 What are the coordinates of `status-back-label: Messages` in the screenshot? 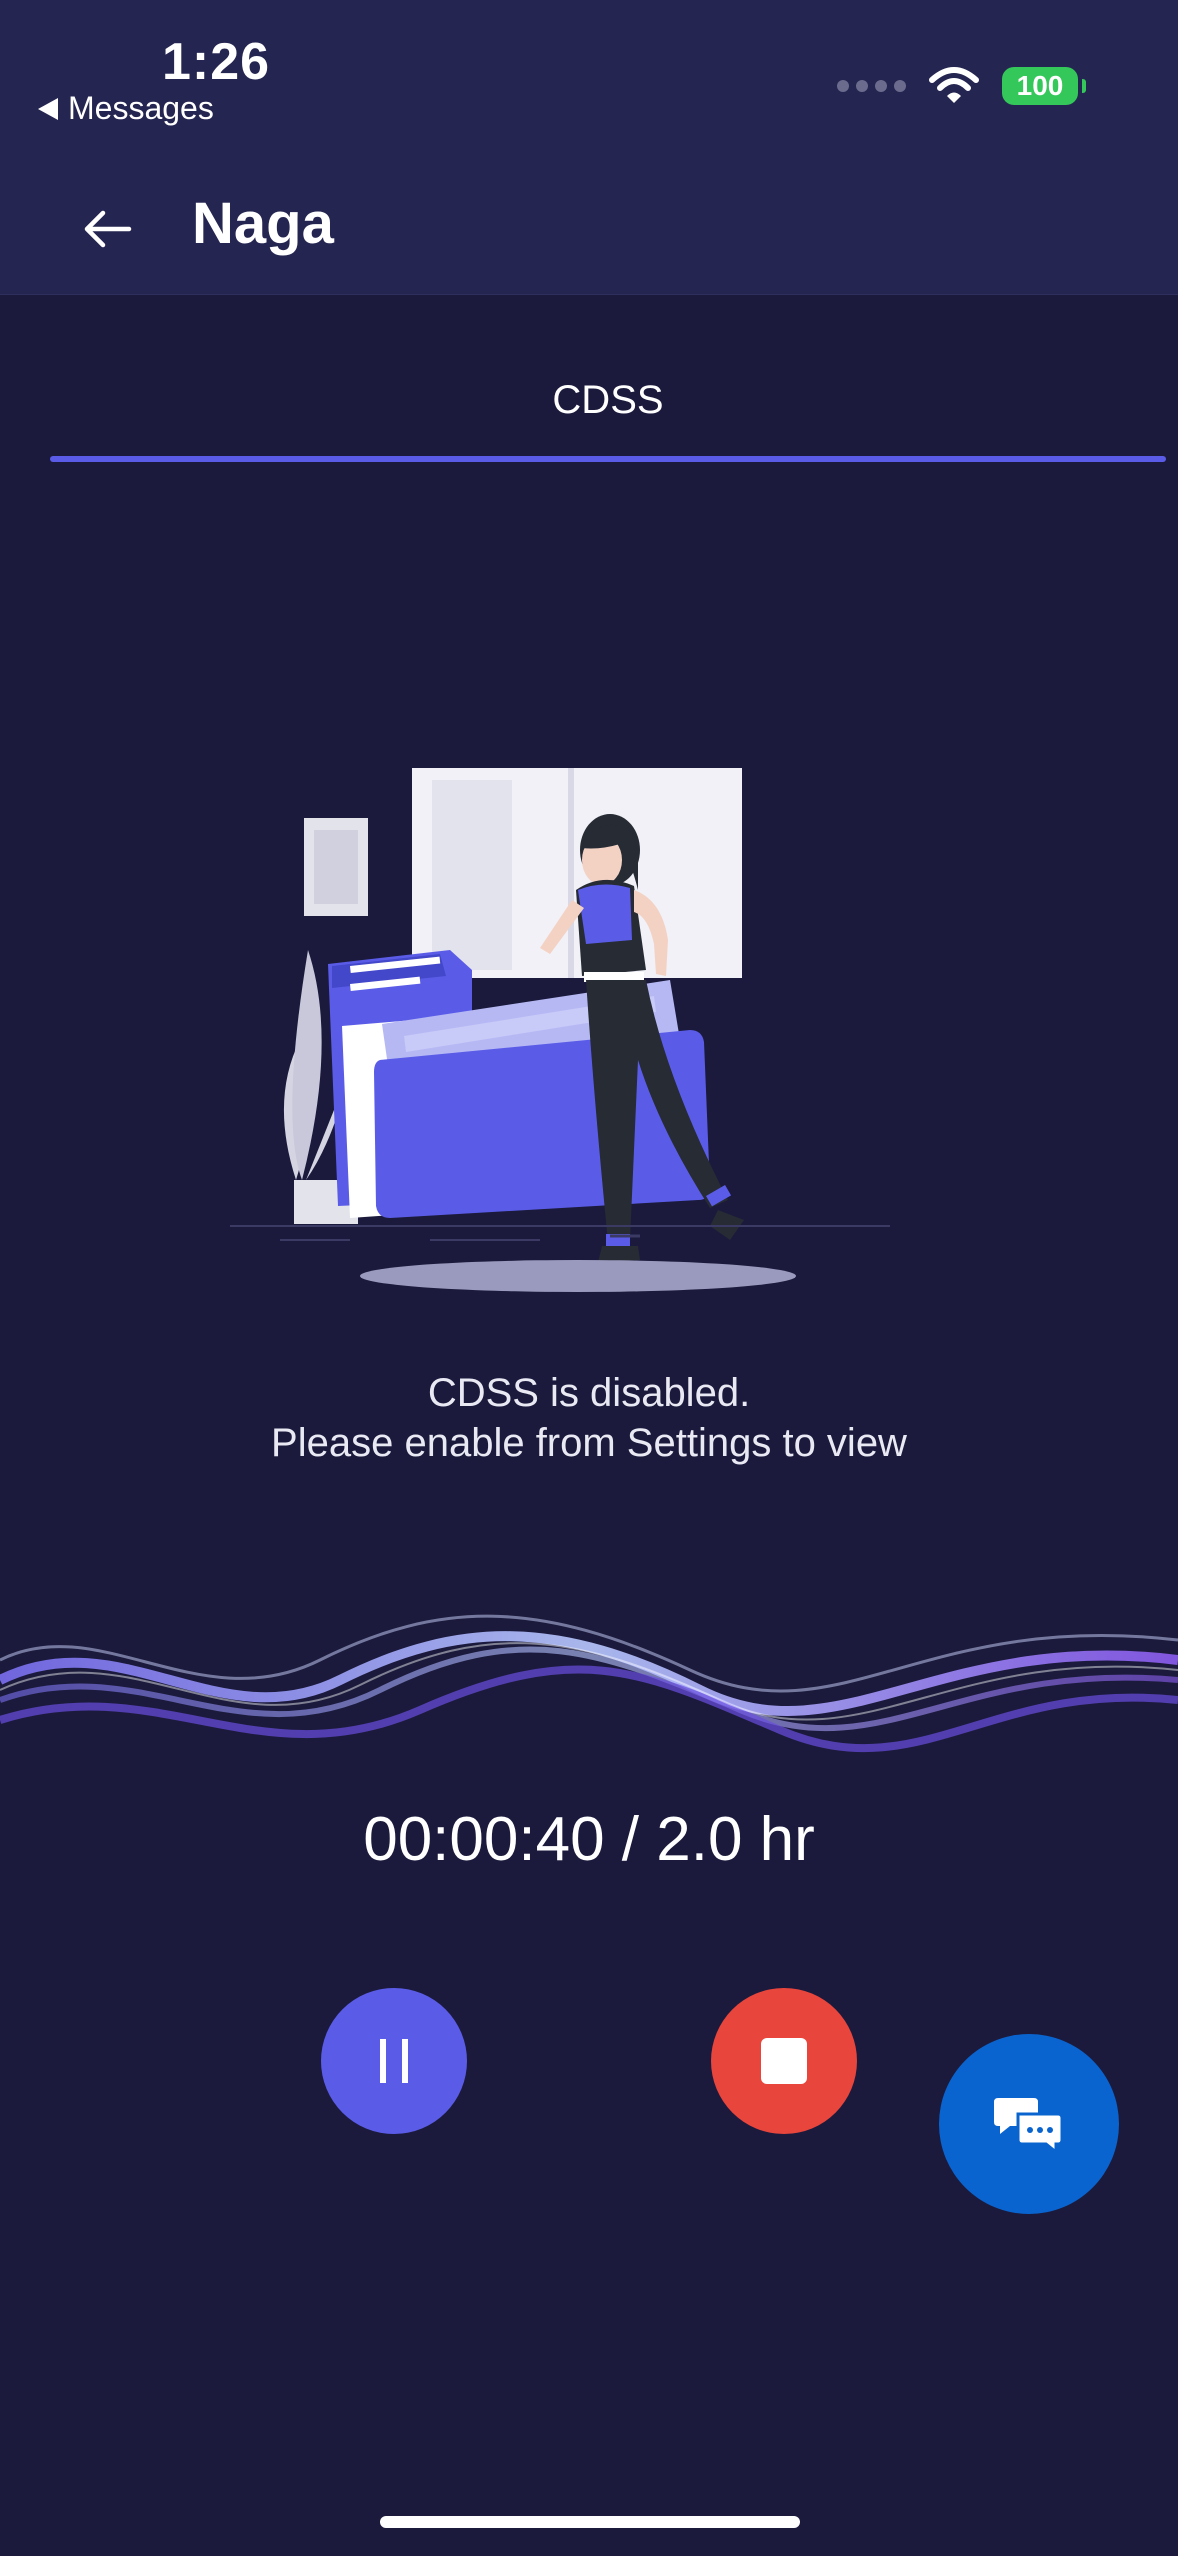 It's located at (141, 108).